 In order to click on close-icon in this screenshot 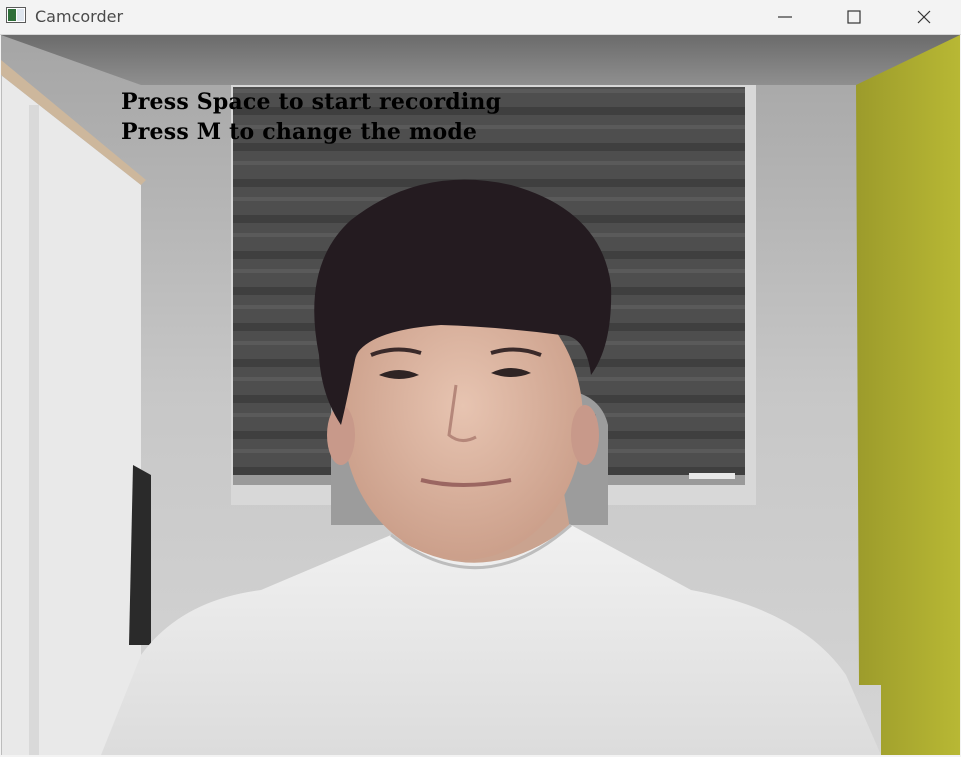, I will do `click(924, 17)`.